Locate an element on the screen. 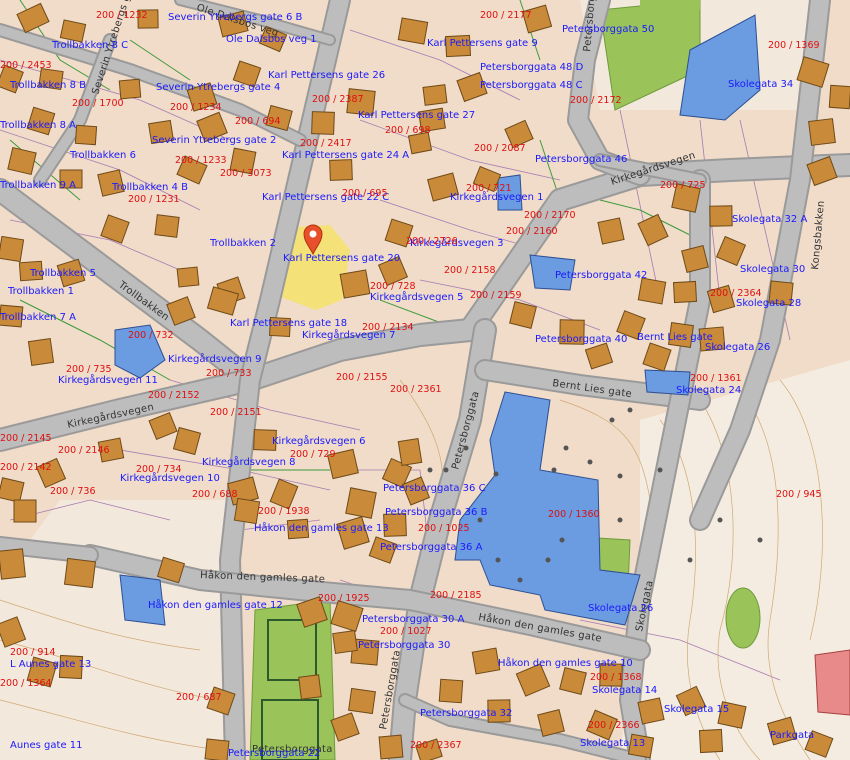 This screenshot has height=760, width=850. parcel-label: 200 / 2172 is located at coordinates (596, 100).